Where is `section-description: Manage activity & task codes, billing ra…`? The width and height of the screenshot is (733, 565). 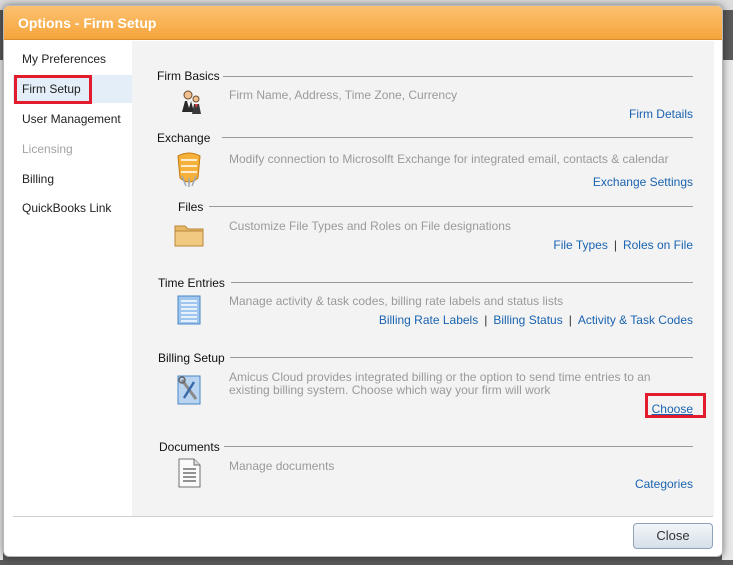 section-description: Manage activity & task codes, billing ra… is located at coordinates (396, 301).